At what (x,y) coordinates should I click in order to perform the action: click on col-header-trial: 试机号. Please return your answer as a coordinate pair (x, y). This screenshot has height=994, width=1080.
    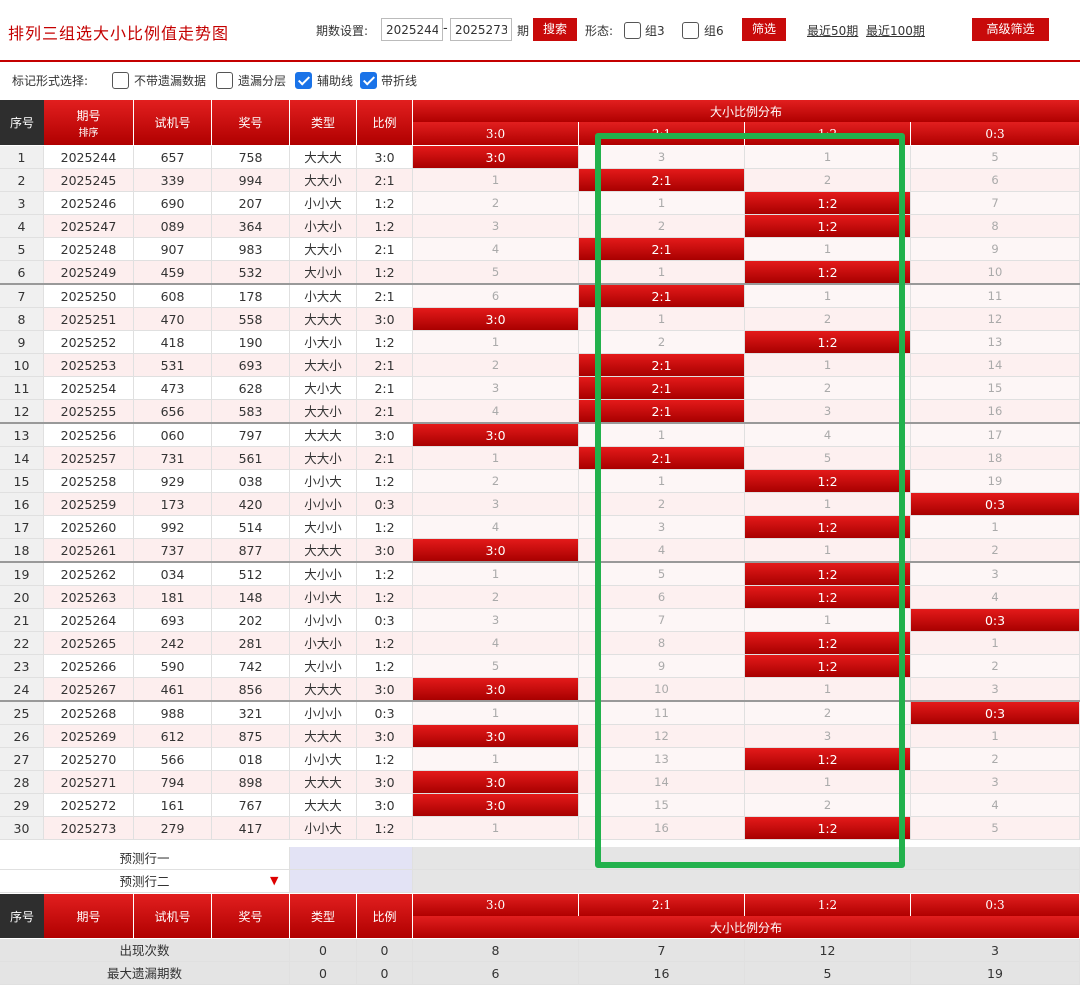
    Looking at the image, I should click on (173, 122).